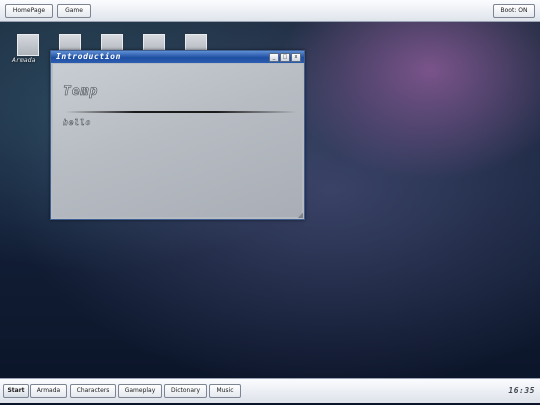 The image size is (540, 405). What do you see at coordinates (29, 11) in the screenshot?
I see `homepage-button: HomePage` at bounding box center [29, 11].